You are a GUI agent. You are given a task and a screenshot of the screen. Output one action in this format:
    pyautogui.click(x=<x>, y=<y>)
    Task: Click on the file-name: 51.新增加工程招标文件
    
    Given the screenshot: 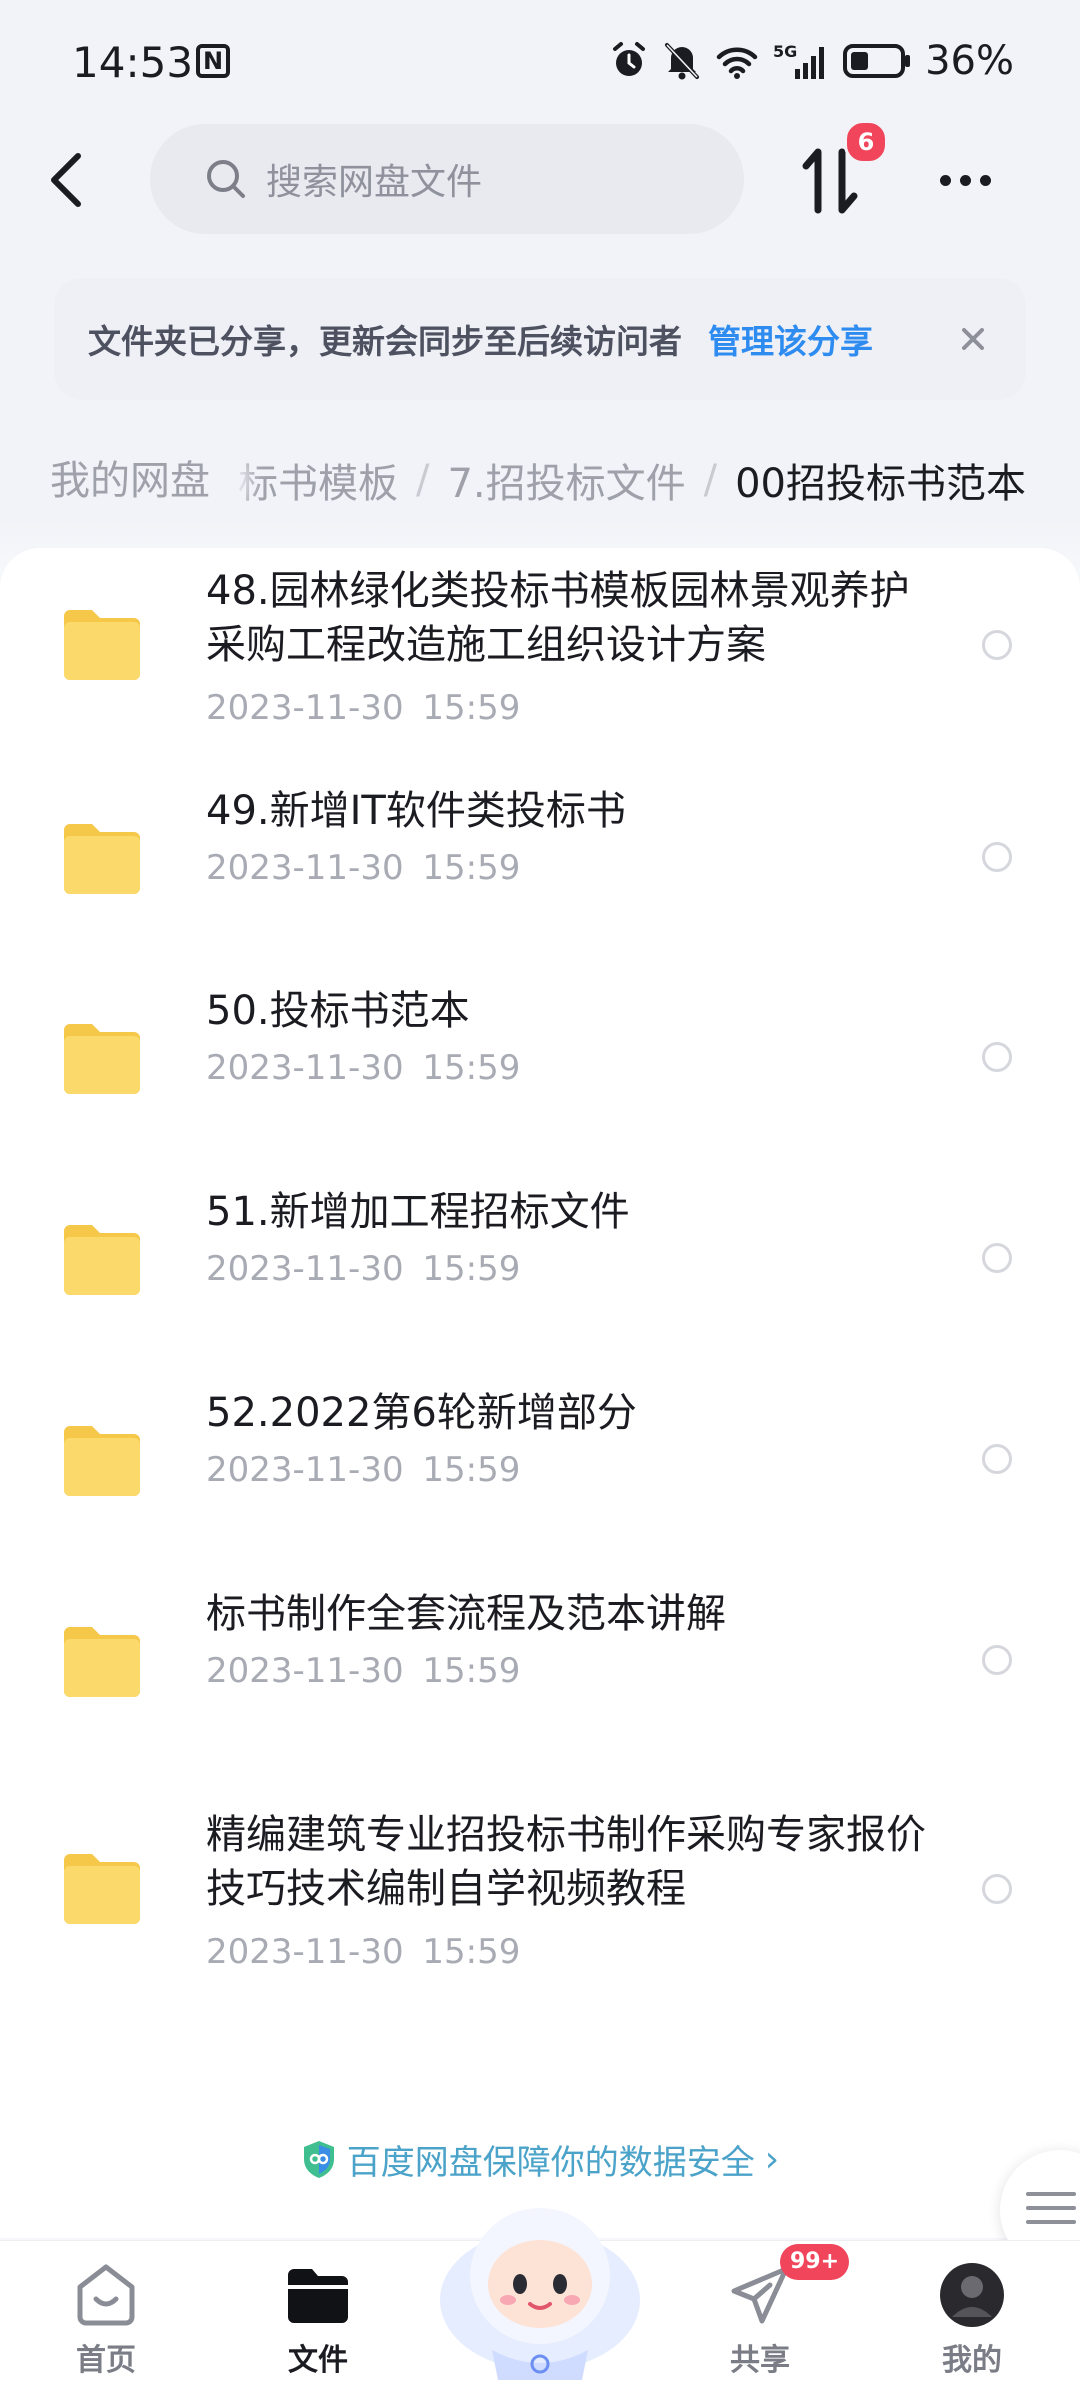 What is the action you would take?
    pyautogui.click(x=418, y=1212)
    